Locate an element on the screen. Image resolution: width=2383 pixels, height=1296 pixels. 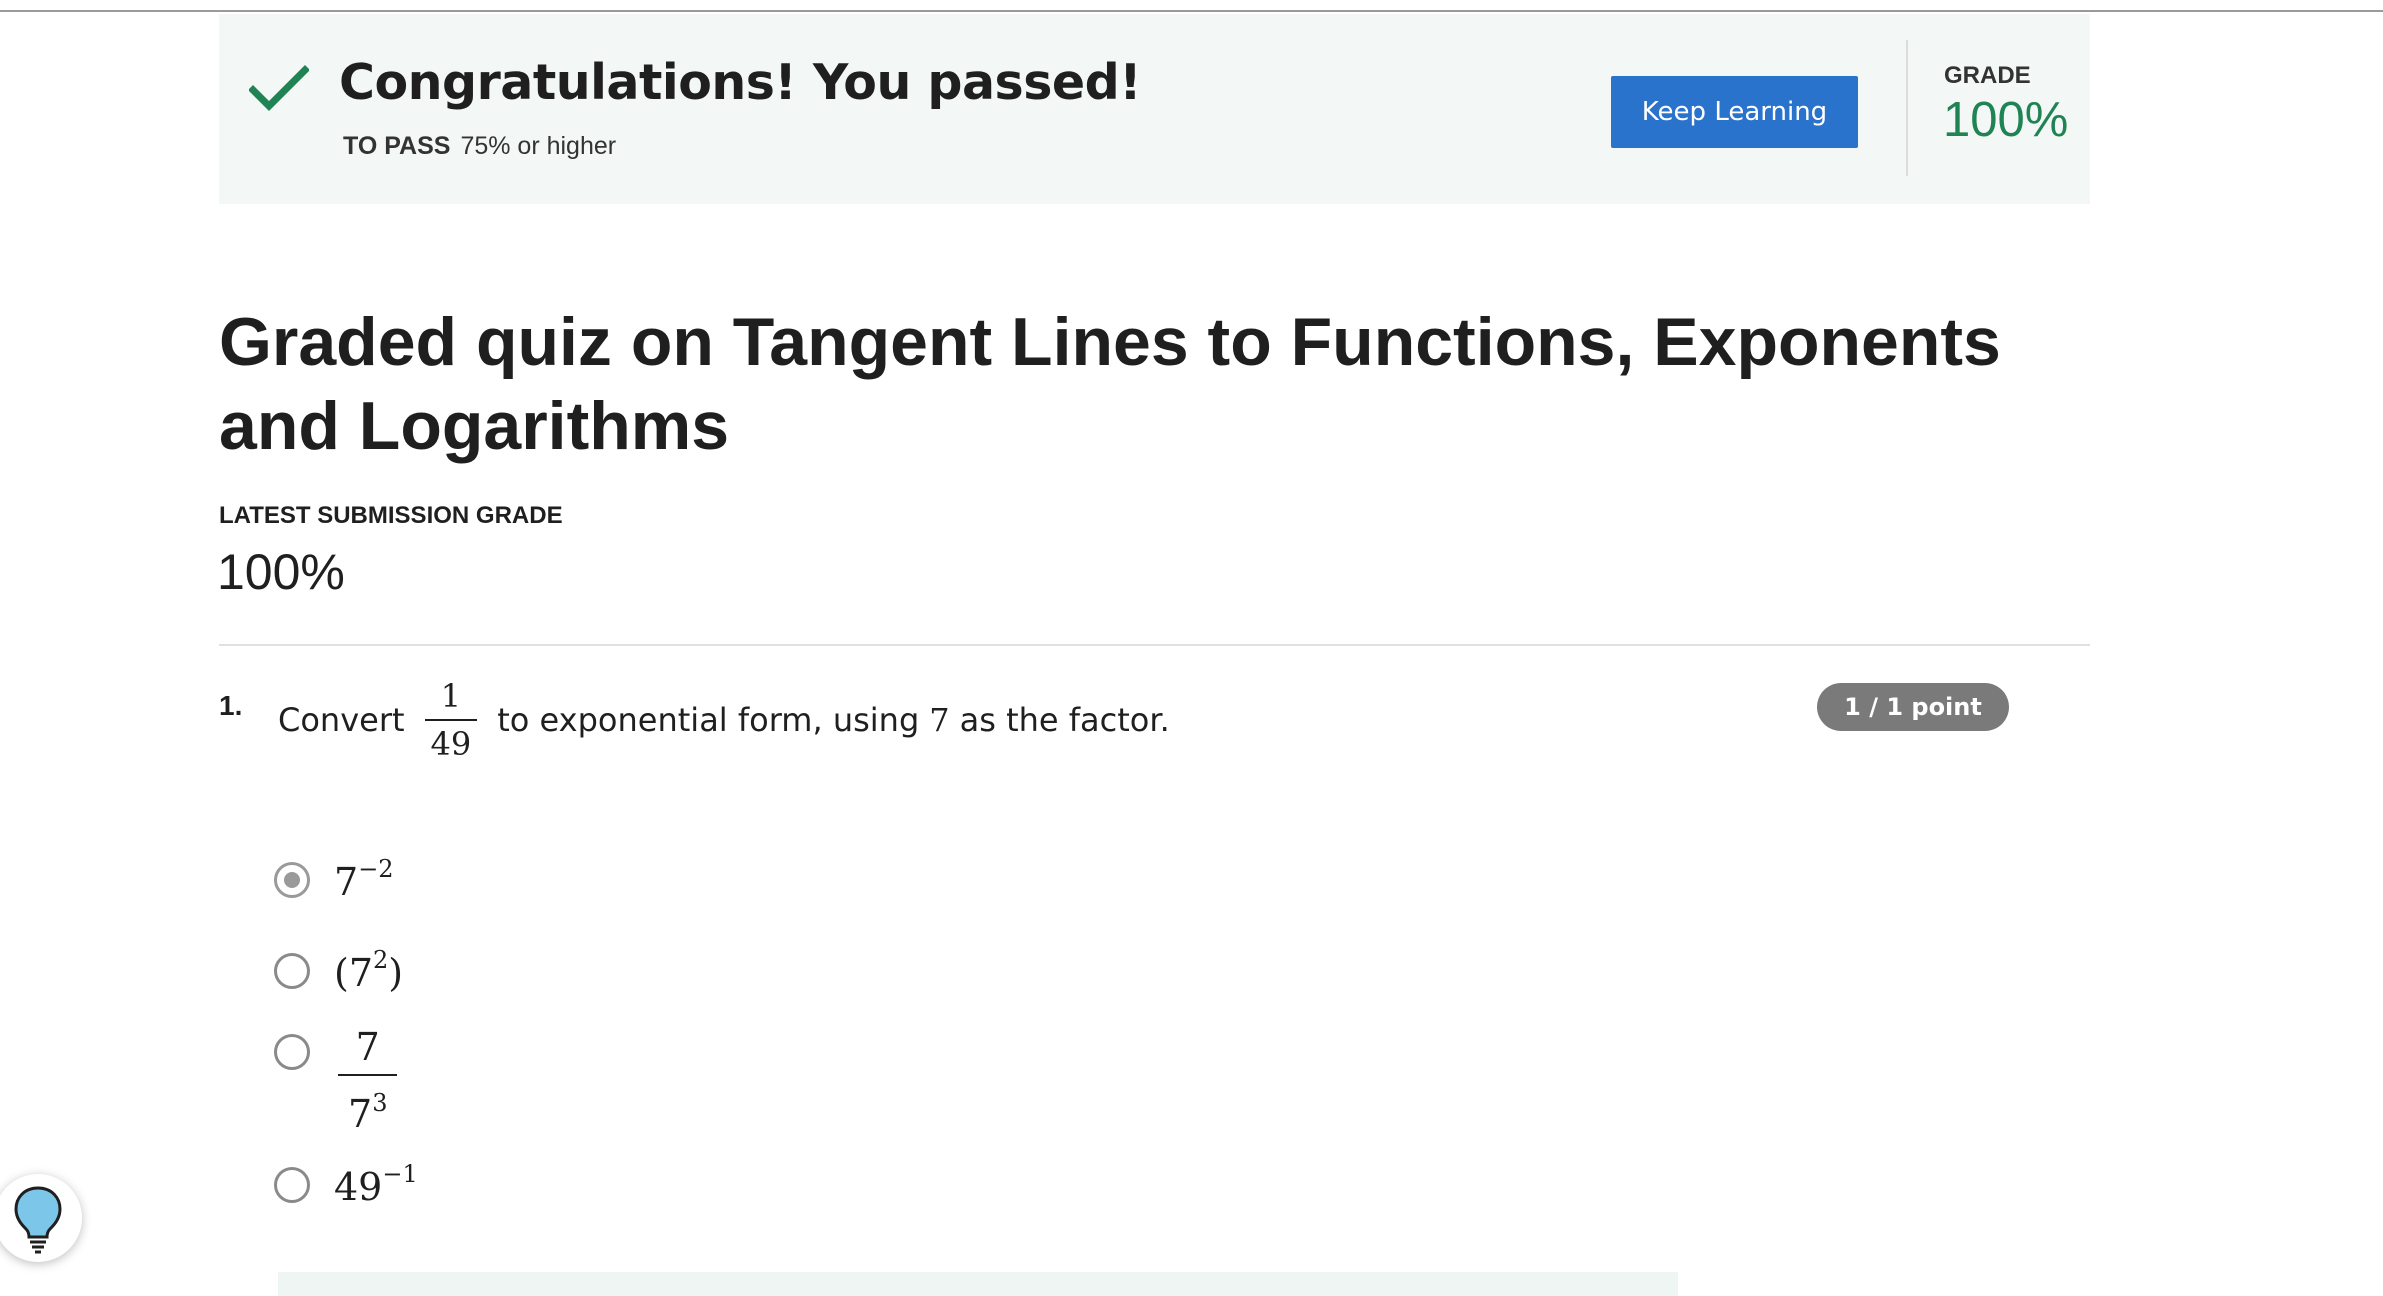
fraction-denominator: 49 is located at coordinates (451, 741).